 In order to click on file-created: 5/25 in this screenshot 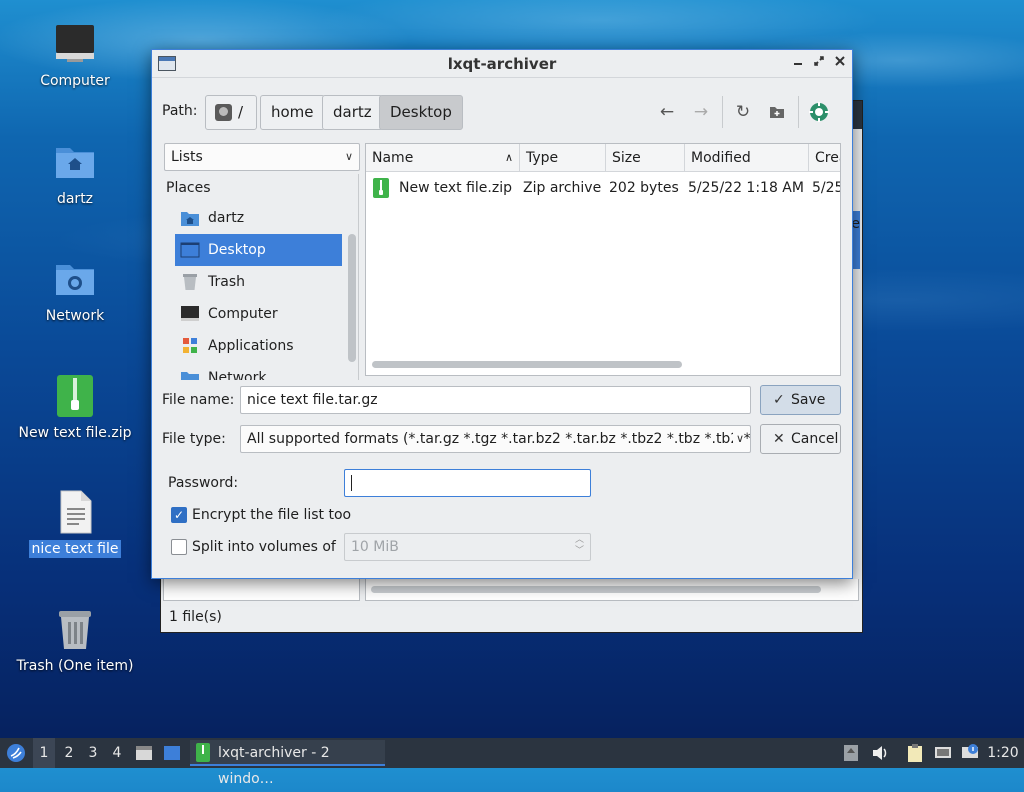, I will do `click(826, 188)`.